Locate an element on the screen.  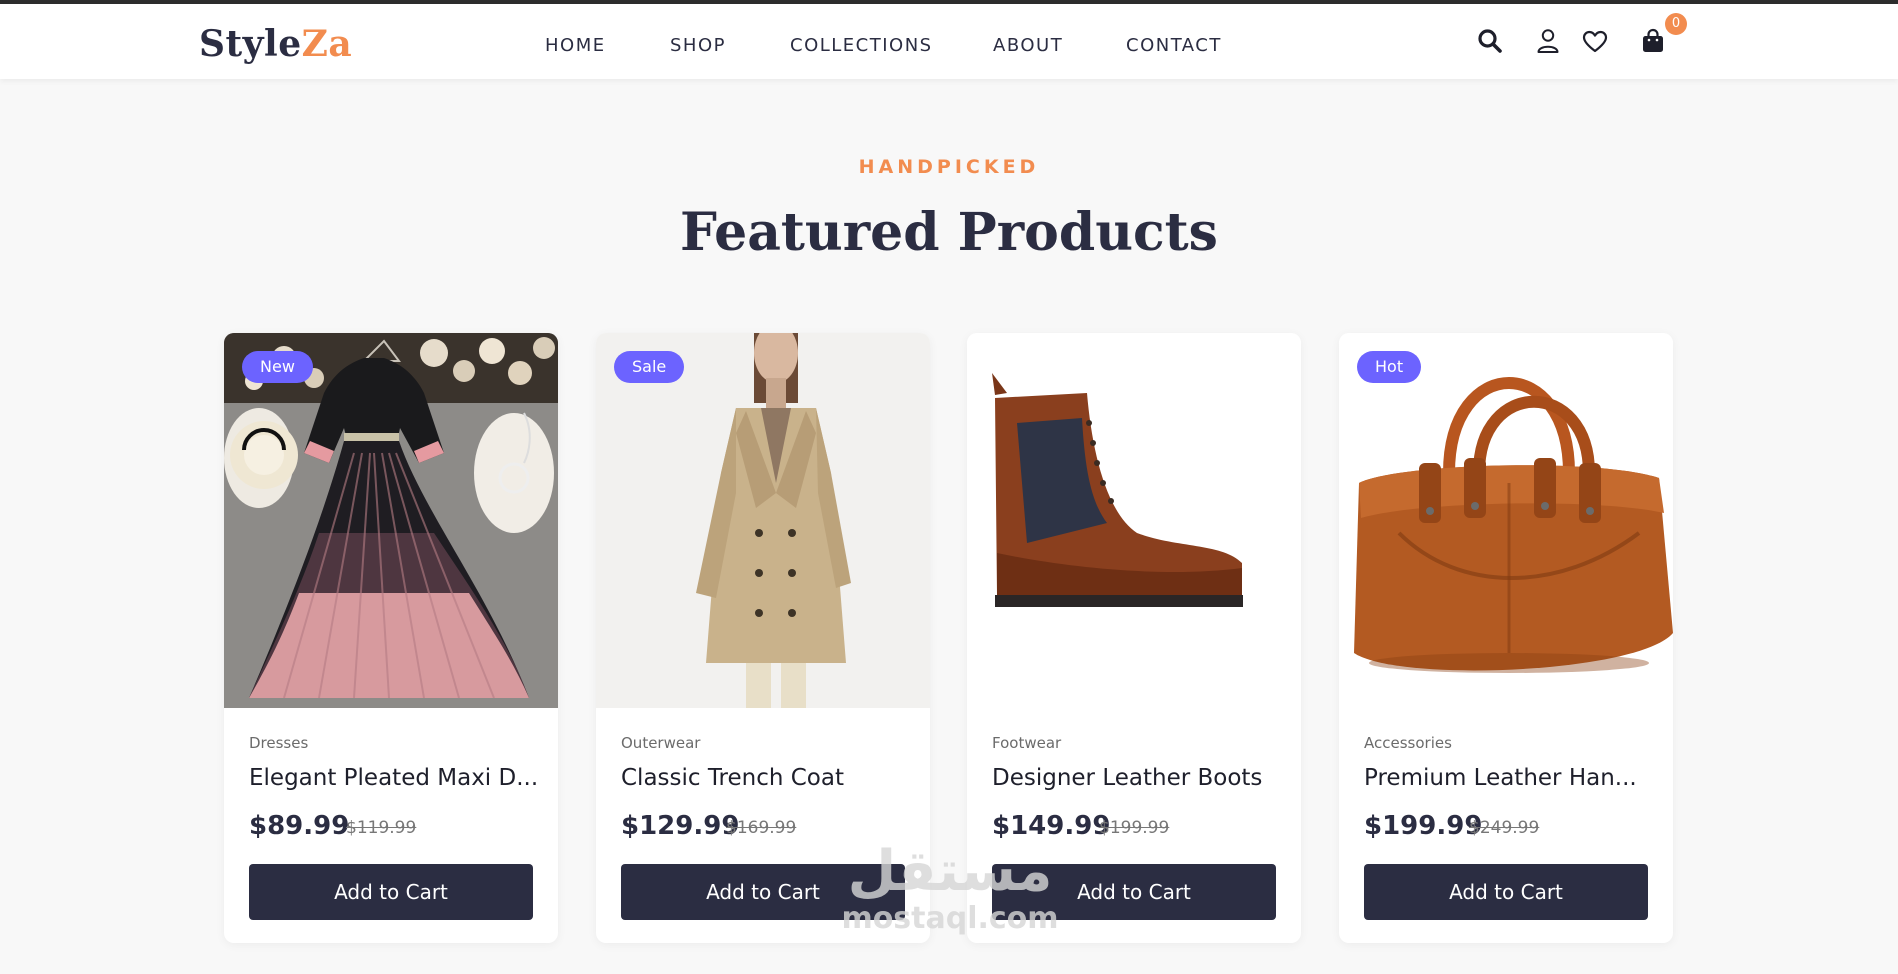
watermark-latin: mostaql.com is located at coordinates (950, 918).